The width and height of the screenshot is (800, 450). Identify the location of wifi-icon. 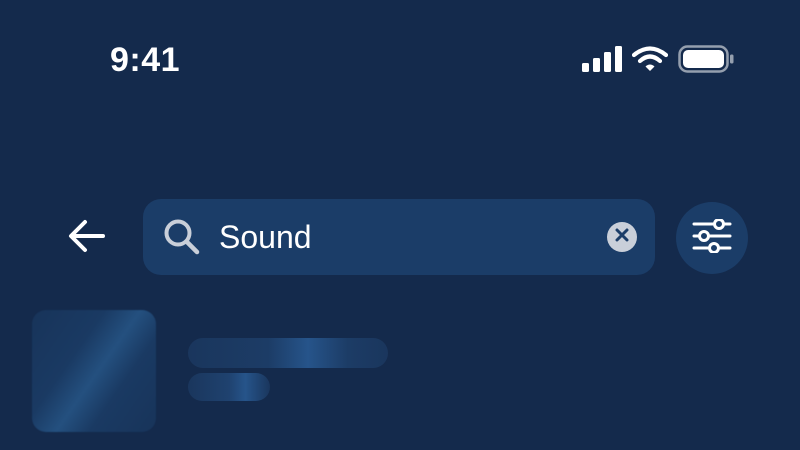
(650, 59).